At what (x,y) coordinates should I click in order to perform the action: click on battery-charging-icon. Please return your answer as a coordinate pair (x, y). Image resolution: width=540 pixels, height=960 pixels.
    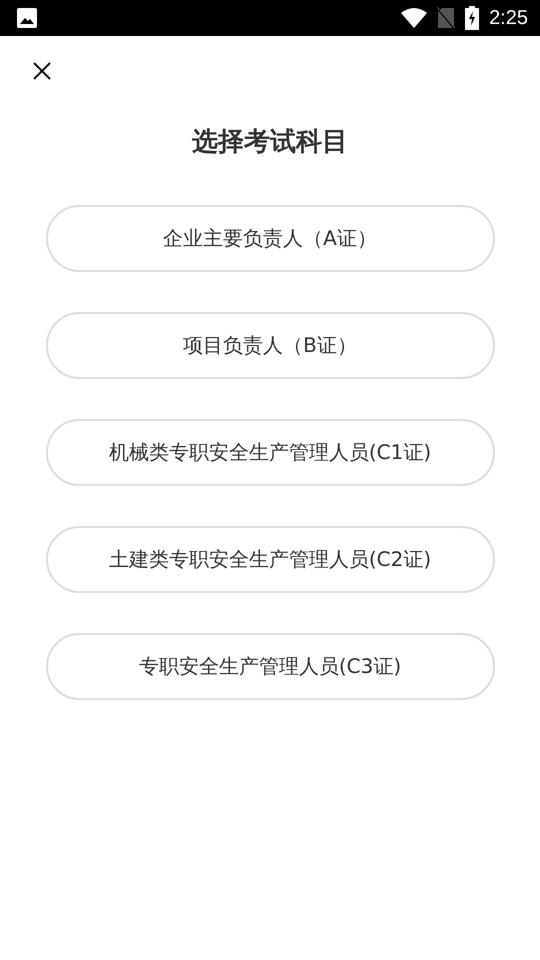
    Looking at the image, I should click on (472, 18).